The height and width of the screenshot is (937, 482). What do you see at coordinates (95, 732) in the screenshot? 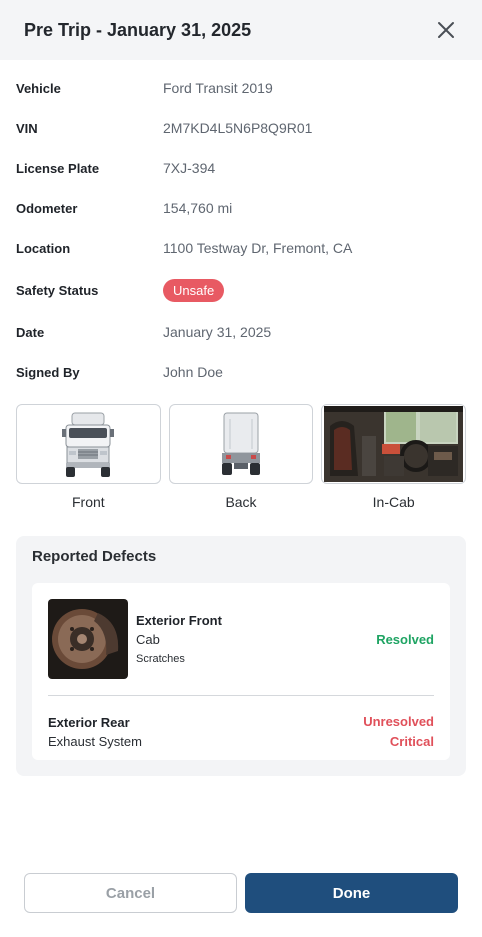
I see `defect-text: Exterior Rear Exhaust System` at bounding box center [95, 732].